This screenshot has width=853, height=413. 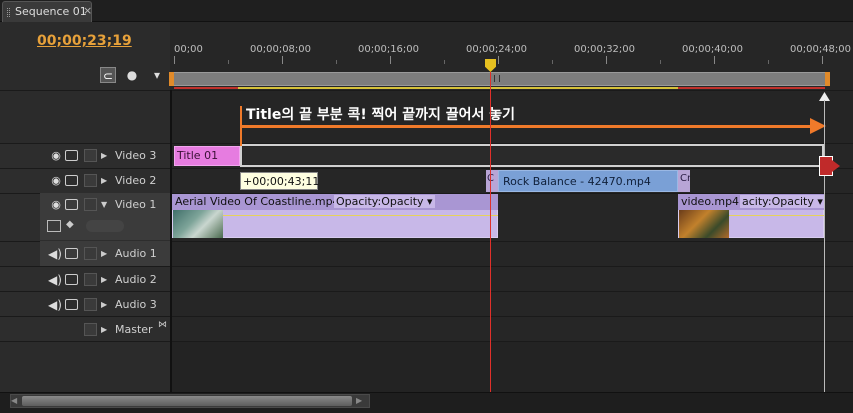 I want to click on display-style-icon, so click(x=54, y=226).